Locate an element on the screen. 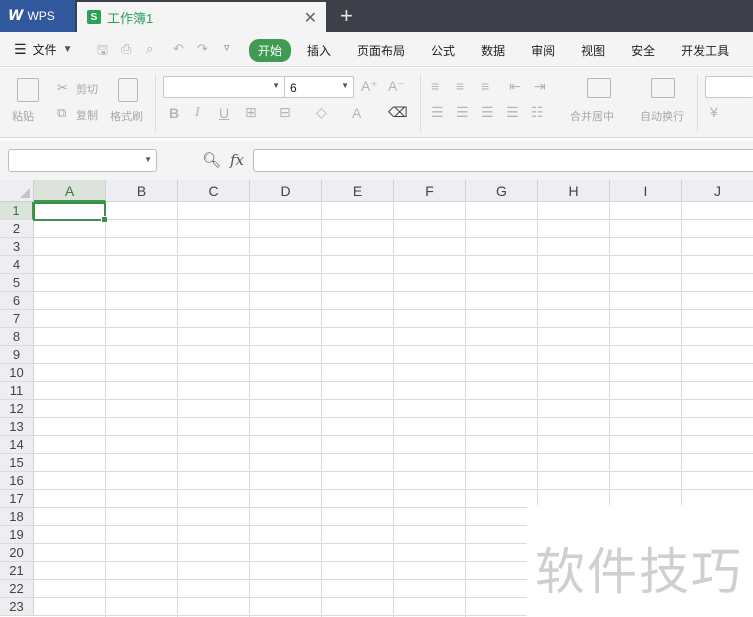  row-header-18: 18 is located at coordinates (17, 517).